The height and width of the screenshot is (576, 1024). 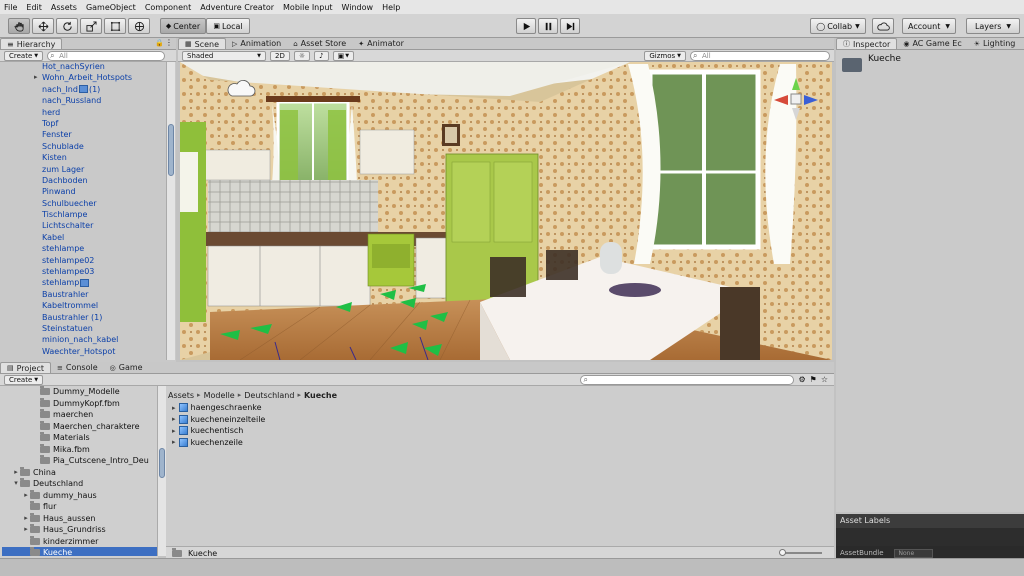 I want to click on tab-lighting: ☀ Lighting, so click(x=995, y=43).